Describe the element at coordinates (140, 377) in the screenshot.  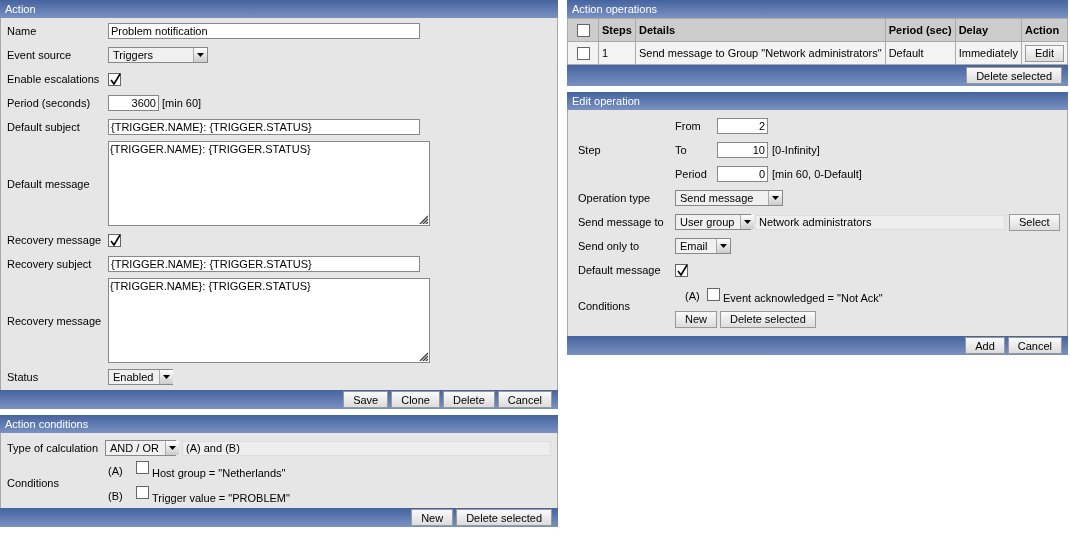
I see `dropdown: Enabled` at that location.